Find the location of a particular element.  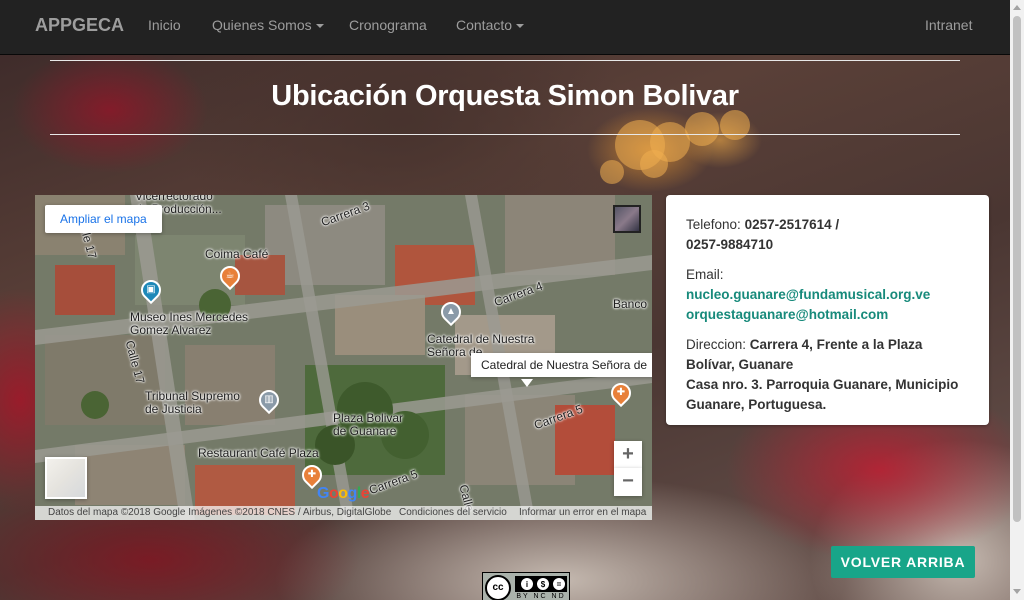

street-view-thumbnail is located at coordinates (627, 219).